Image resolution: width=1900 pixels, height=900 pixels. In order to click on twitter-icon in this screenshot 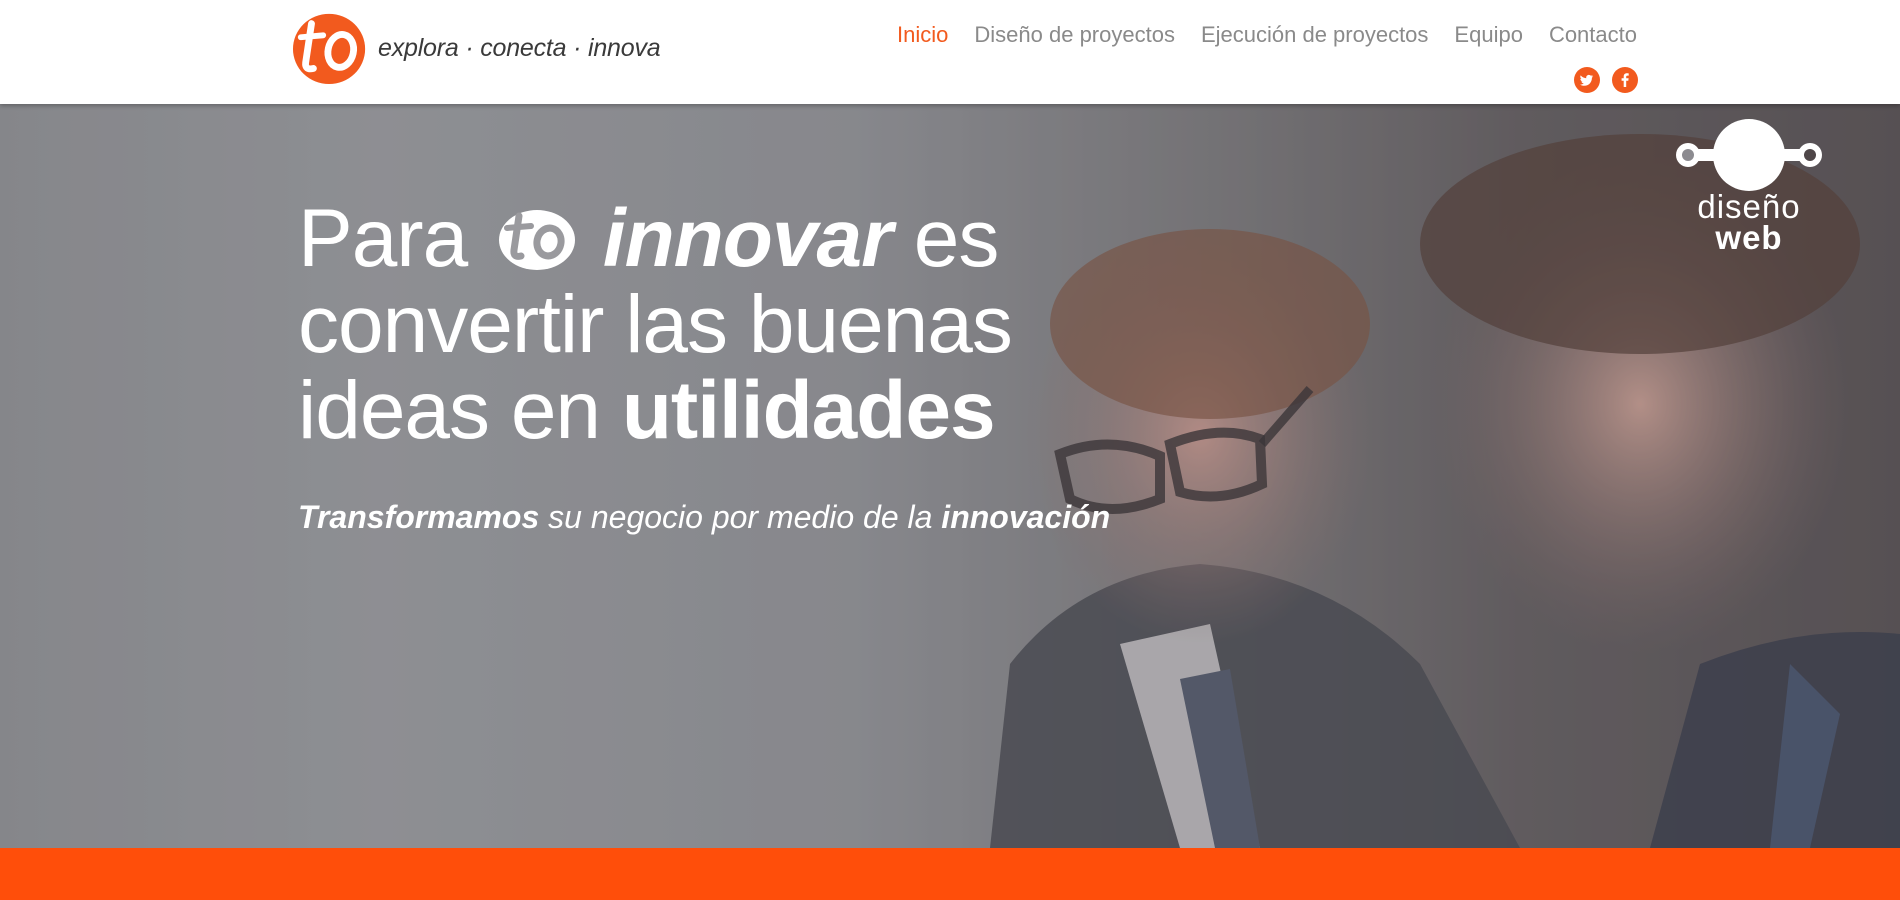, I will do `click(1587, 80)`.